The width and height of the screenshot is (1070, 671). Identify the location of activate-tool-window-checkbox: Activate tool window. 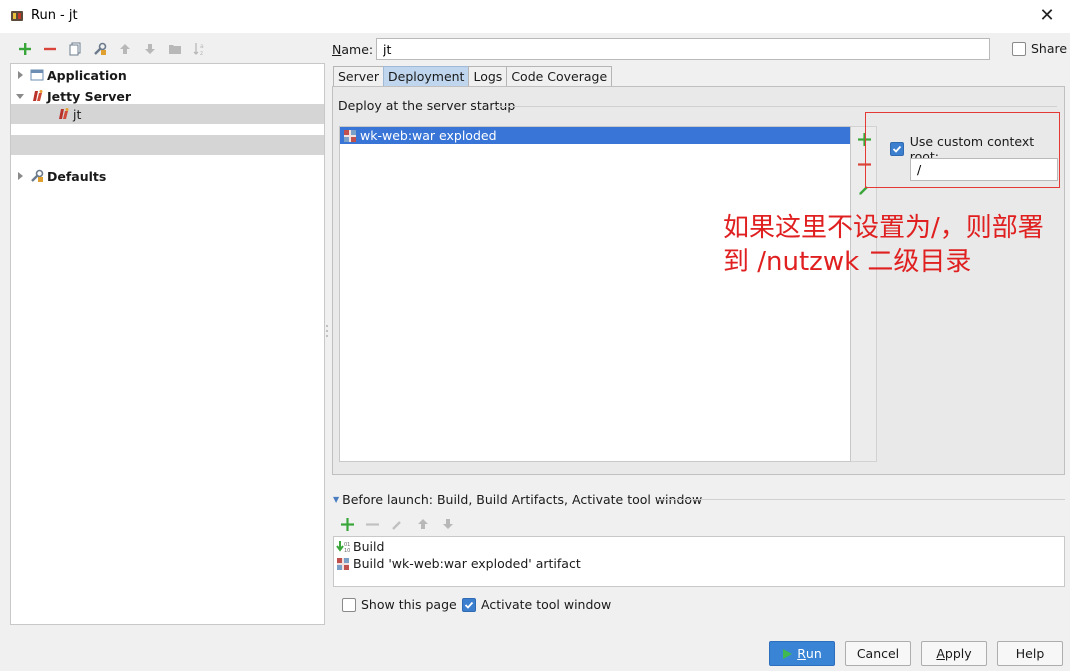
(536, 604).